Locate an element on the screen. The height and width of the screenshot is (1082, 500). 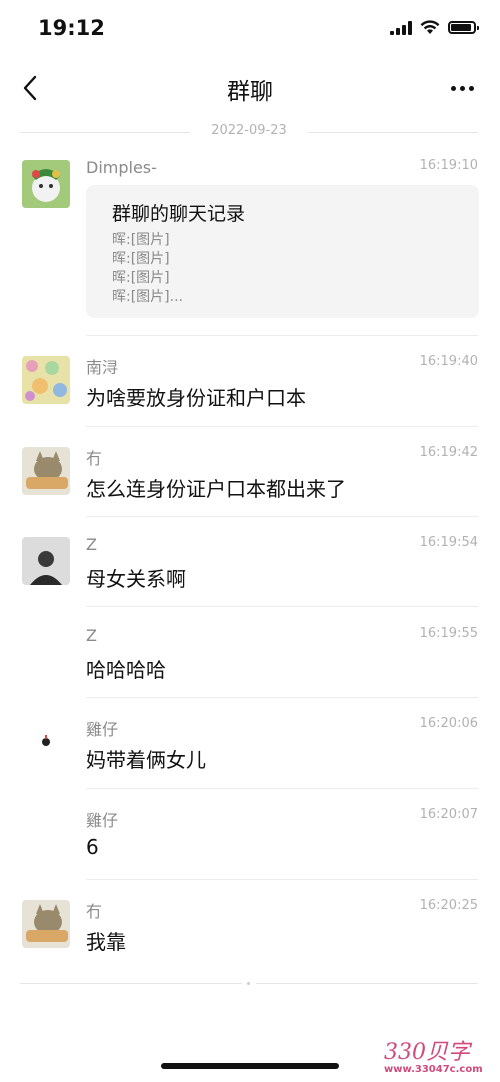
message-text: 哈哈哈哈 is located at coordinates (126, 670).